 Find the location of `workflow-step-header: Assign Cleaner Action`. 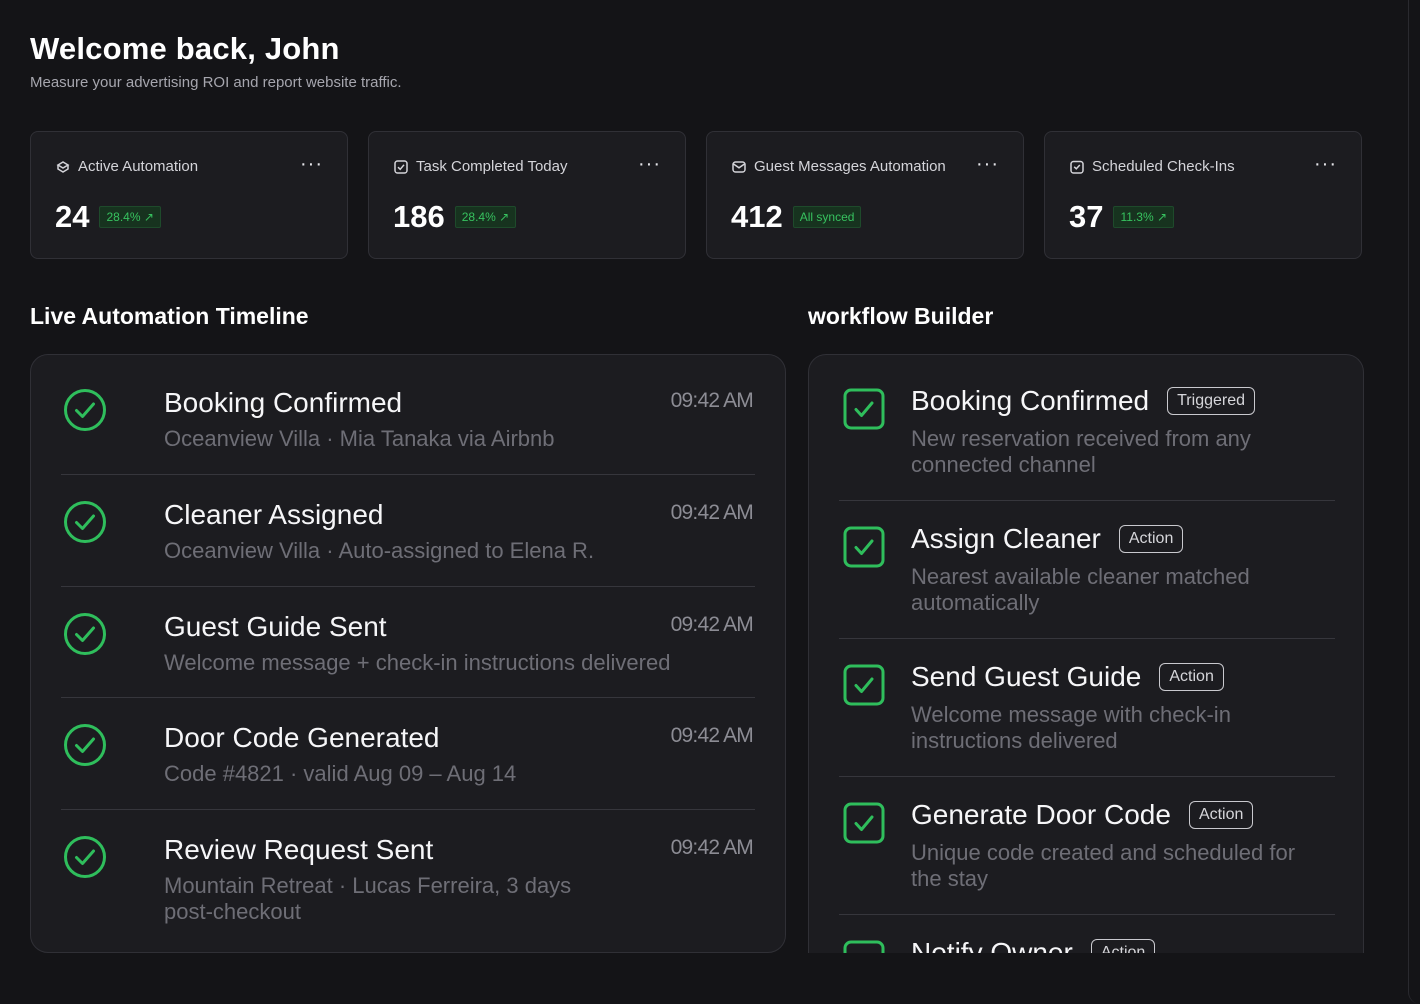

workflow-step-header: Assign Cleaner Action is located at coordinates (1047, 539).